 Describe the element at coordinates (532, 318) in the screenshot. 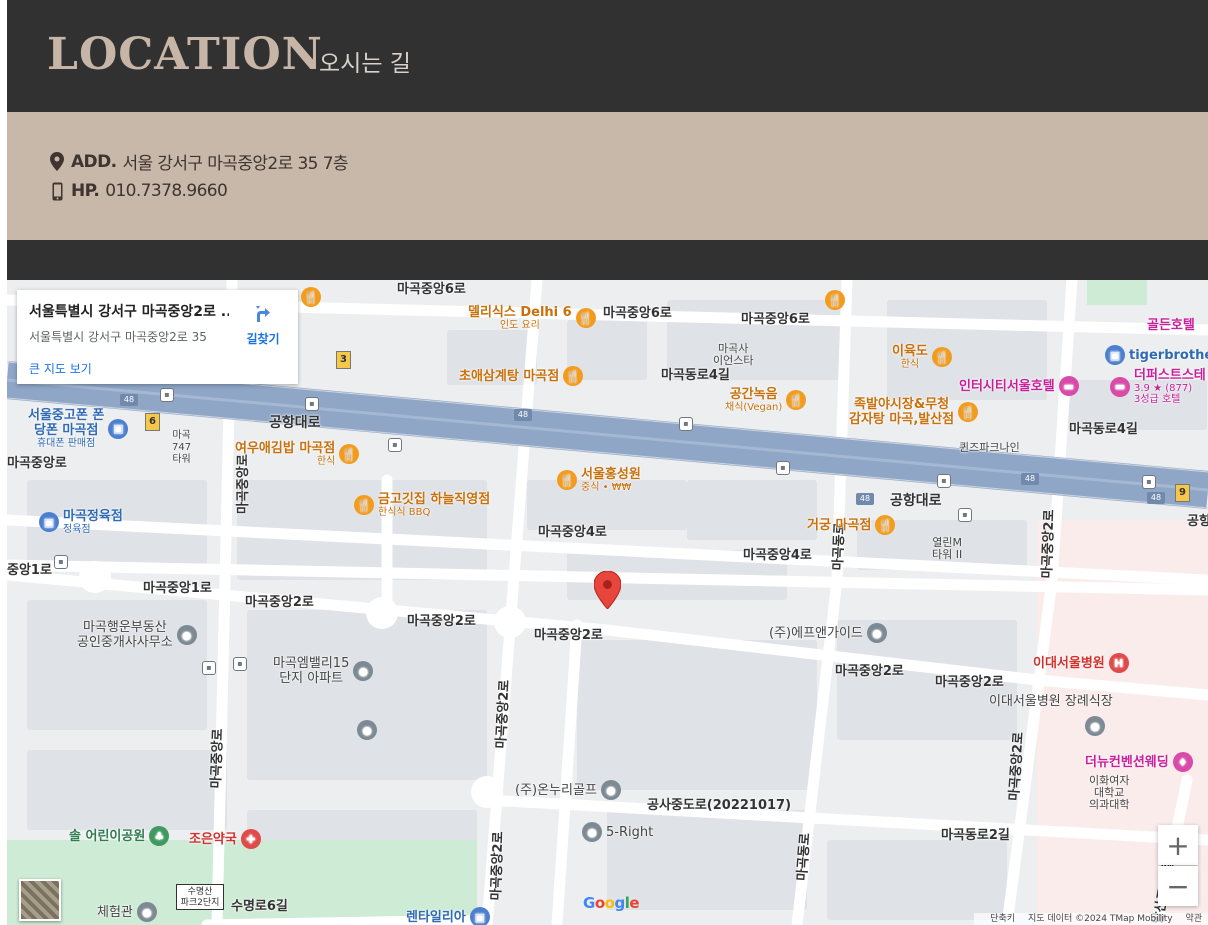

I see `poi-delhi6: 델리식스 Delhi 6 인도 요리 🍴` at that location.